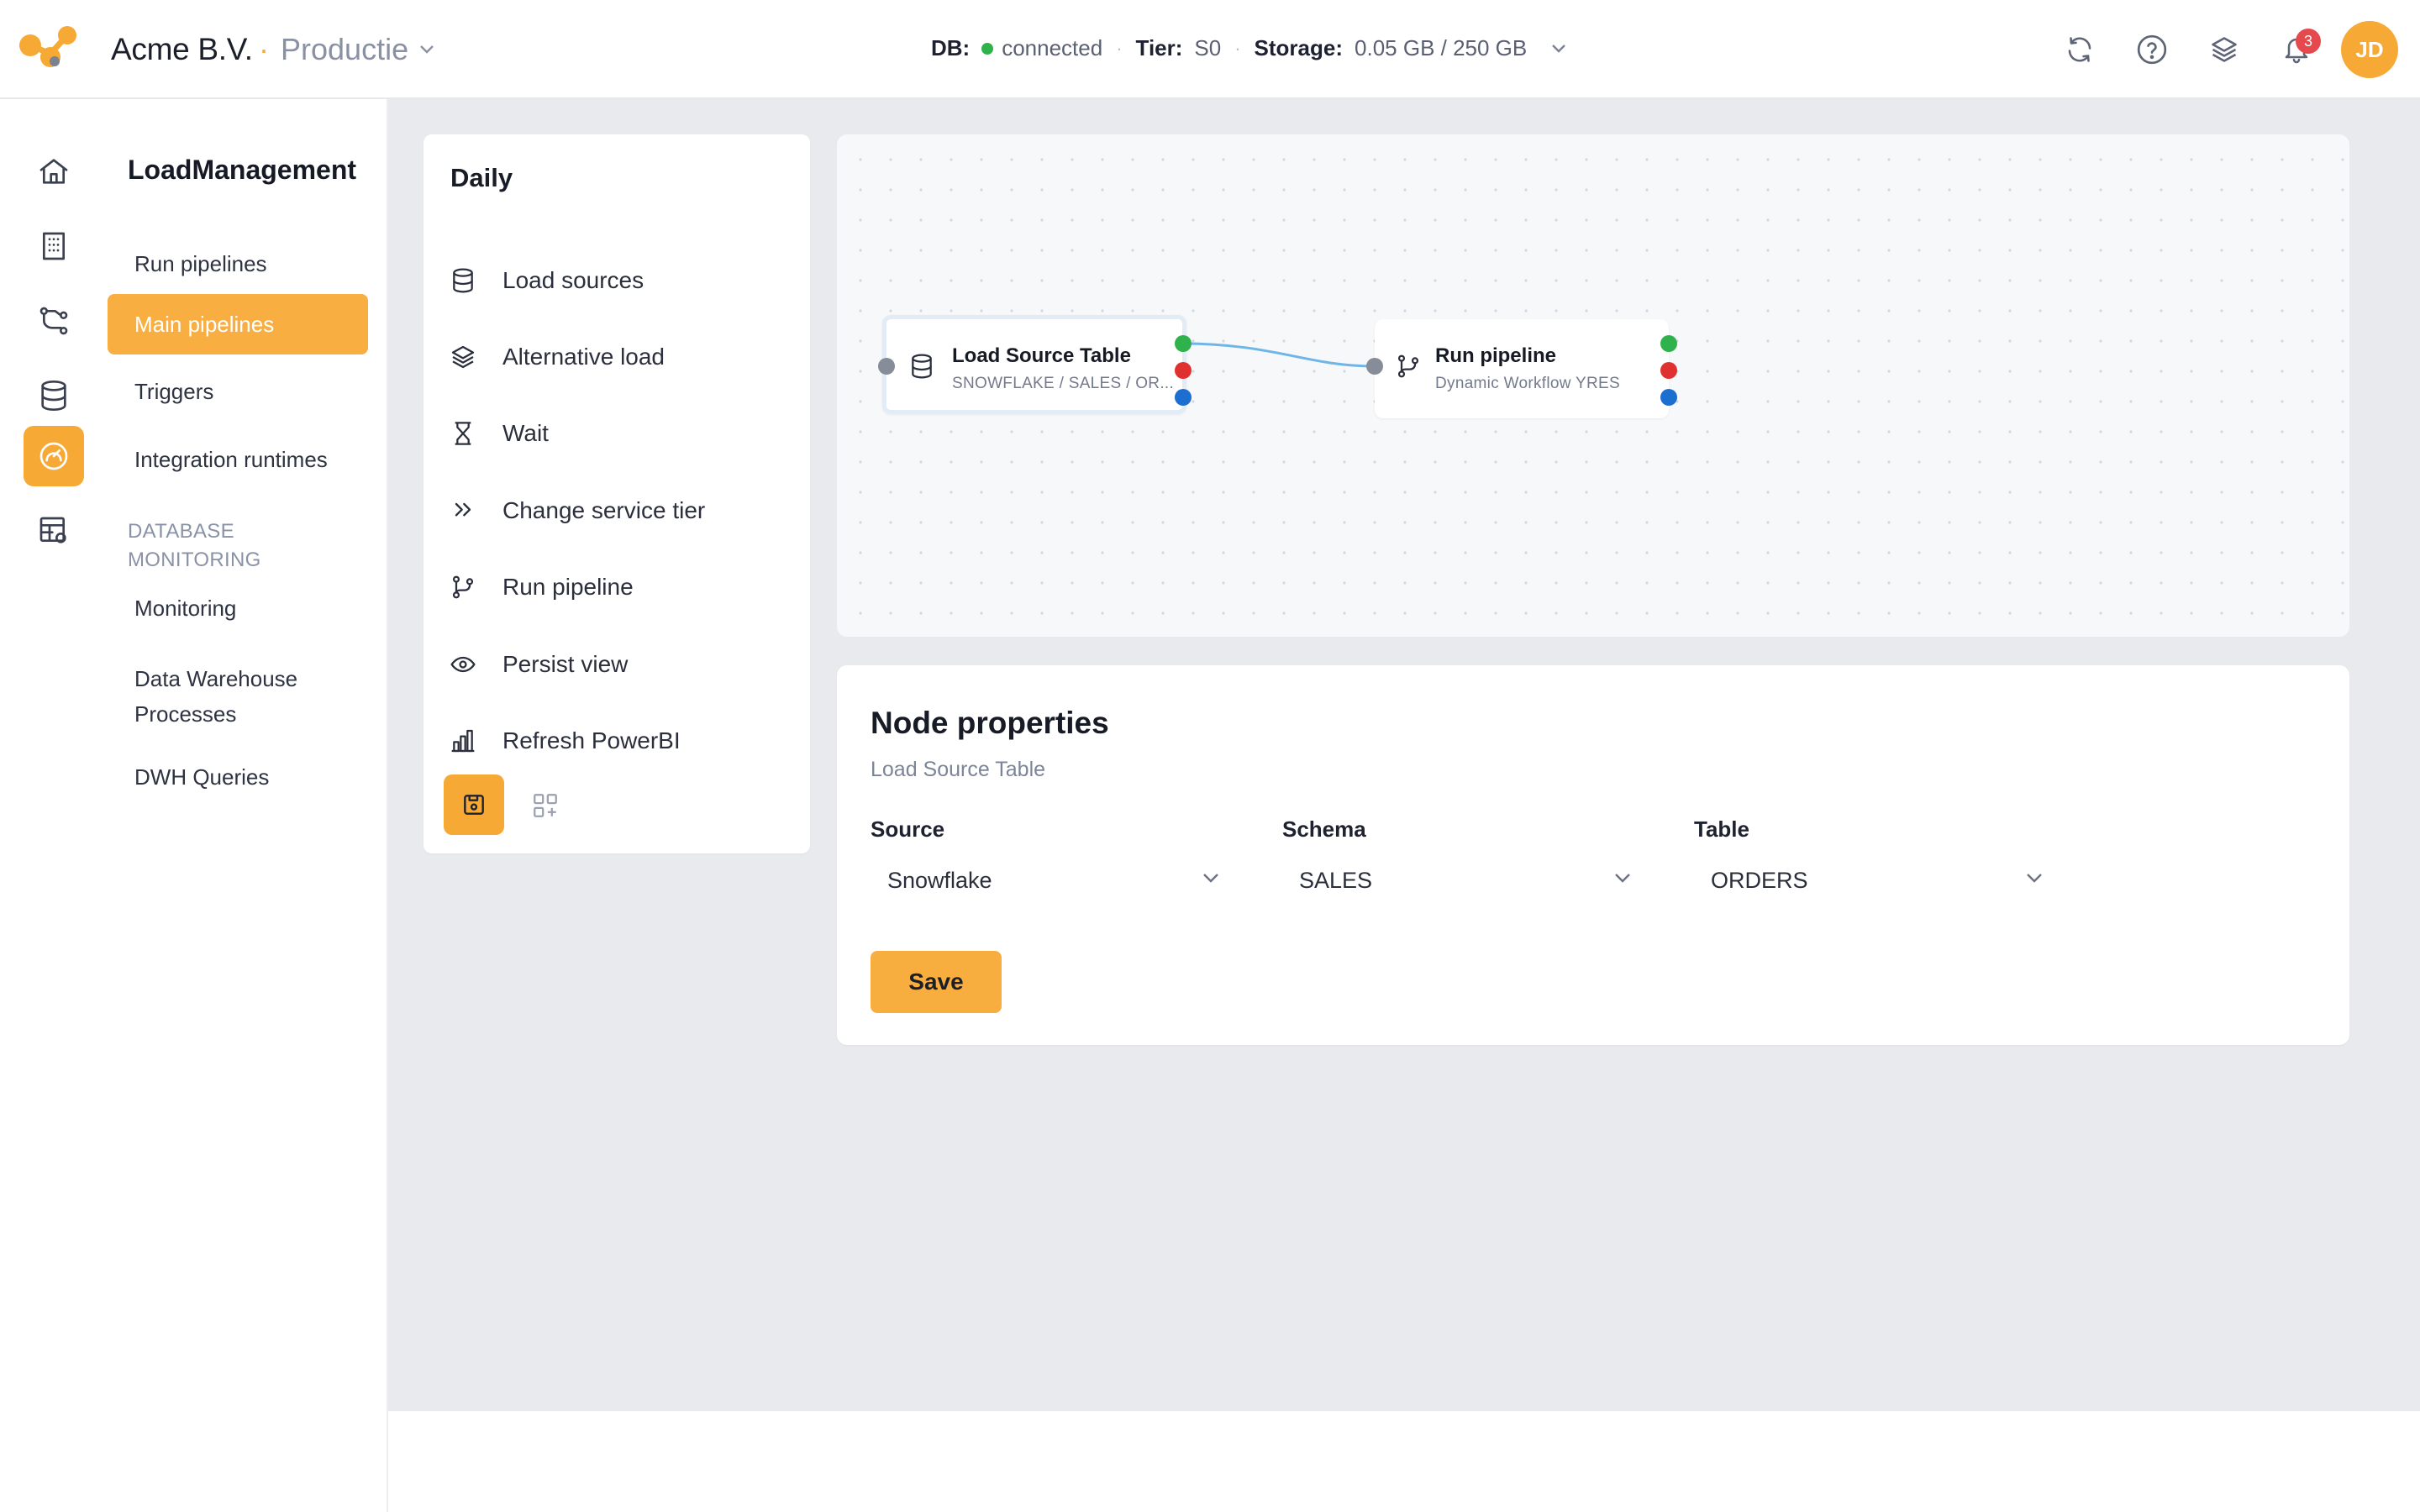  I want to click on storage-label: Storage:, so click(1299, 47).